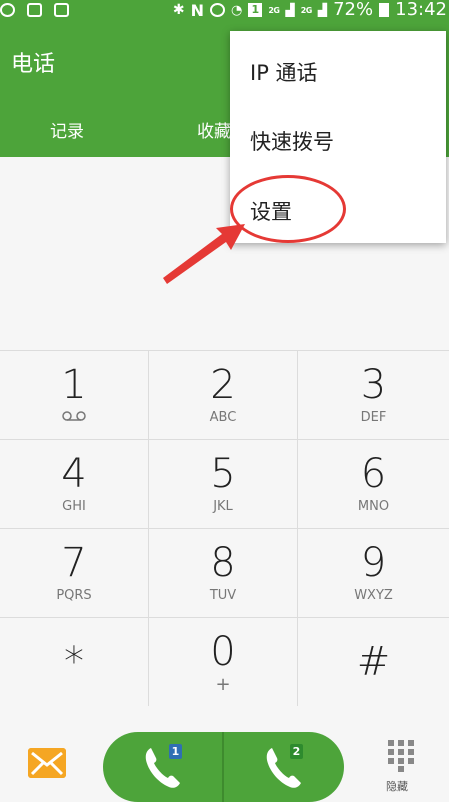 The image size is (449, 802). What do you see at coordinates (290, 10) in the screenshot?
I see `signal-icon: ▟` at bounding box center [290, 10].